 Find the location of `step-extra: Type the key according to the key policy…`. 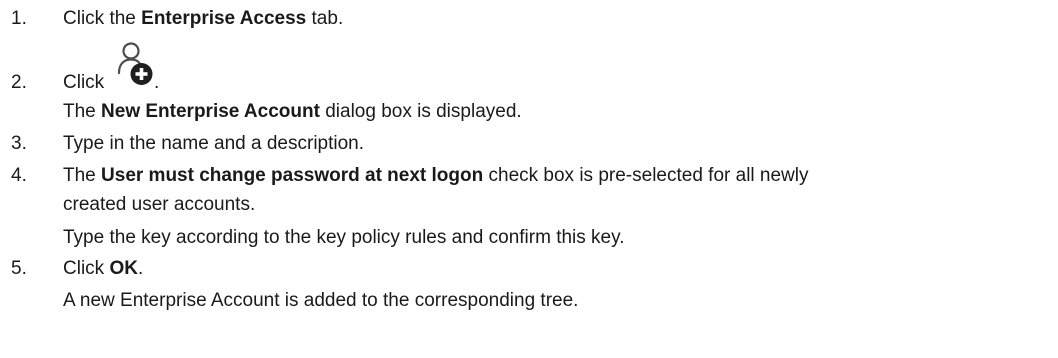

step-extra: Type the key according to the key policy… is located at coordinates (344, 237).